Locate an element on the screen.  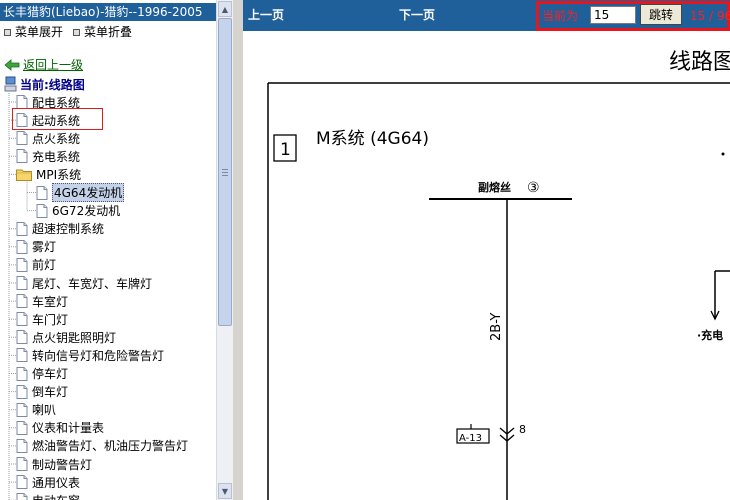
charging-label: ·充电 is located at coordinates (710, 335).